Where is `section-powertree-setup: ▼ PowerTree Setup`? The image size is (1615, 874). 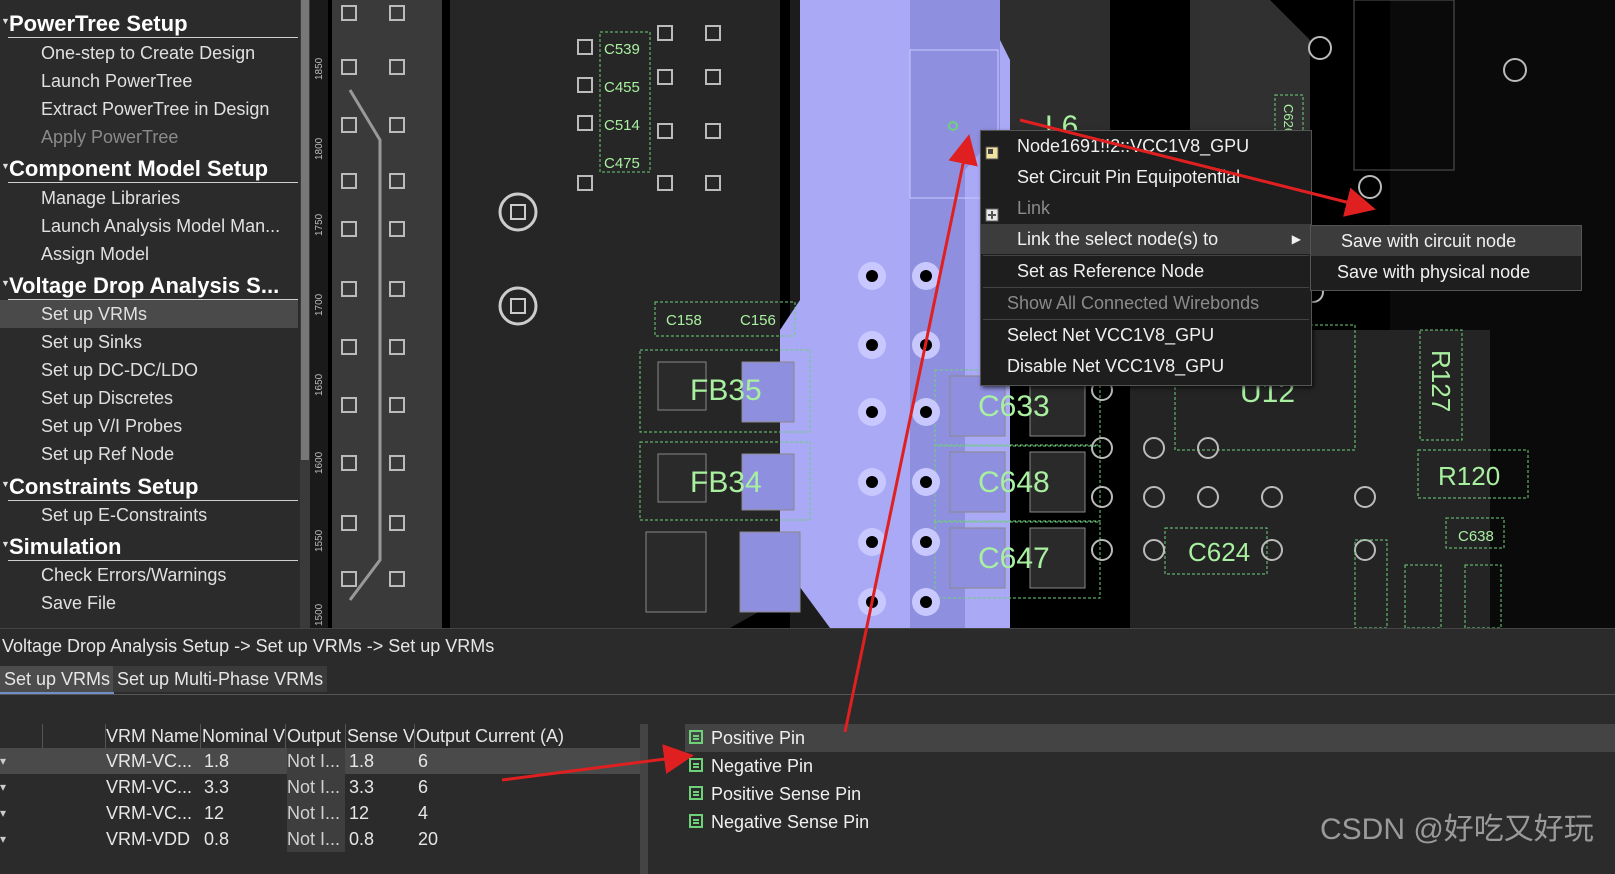
section-powertree-setup: ▼ PowerTree Setup is located at coordinates (150, 24).